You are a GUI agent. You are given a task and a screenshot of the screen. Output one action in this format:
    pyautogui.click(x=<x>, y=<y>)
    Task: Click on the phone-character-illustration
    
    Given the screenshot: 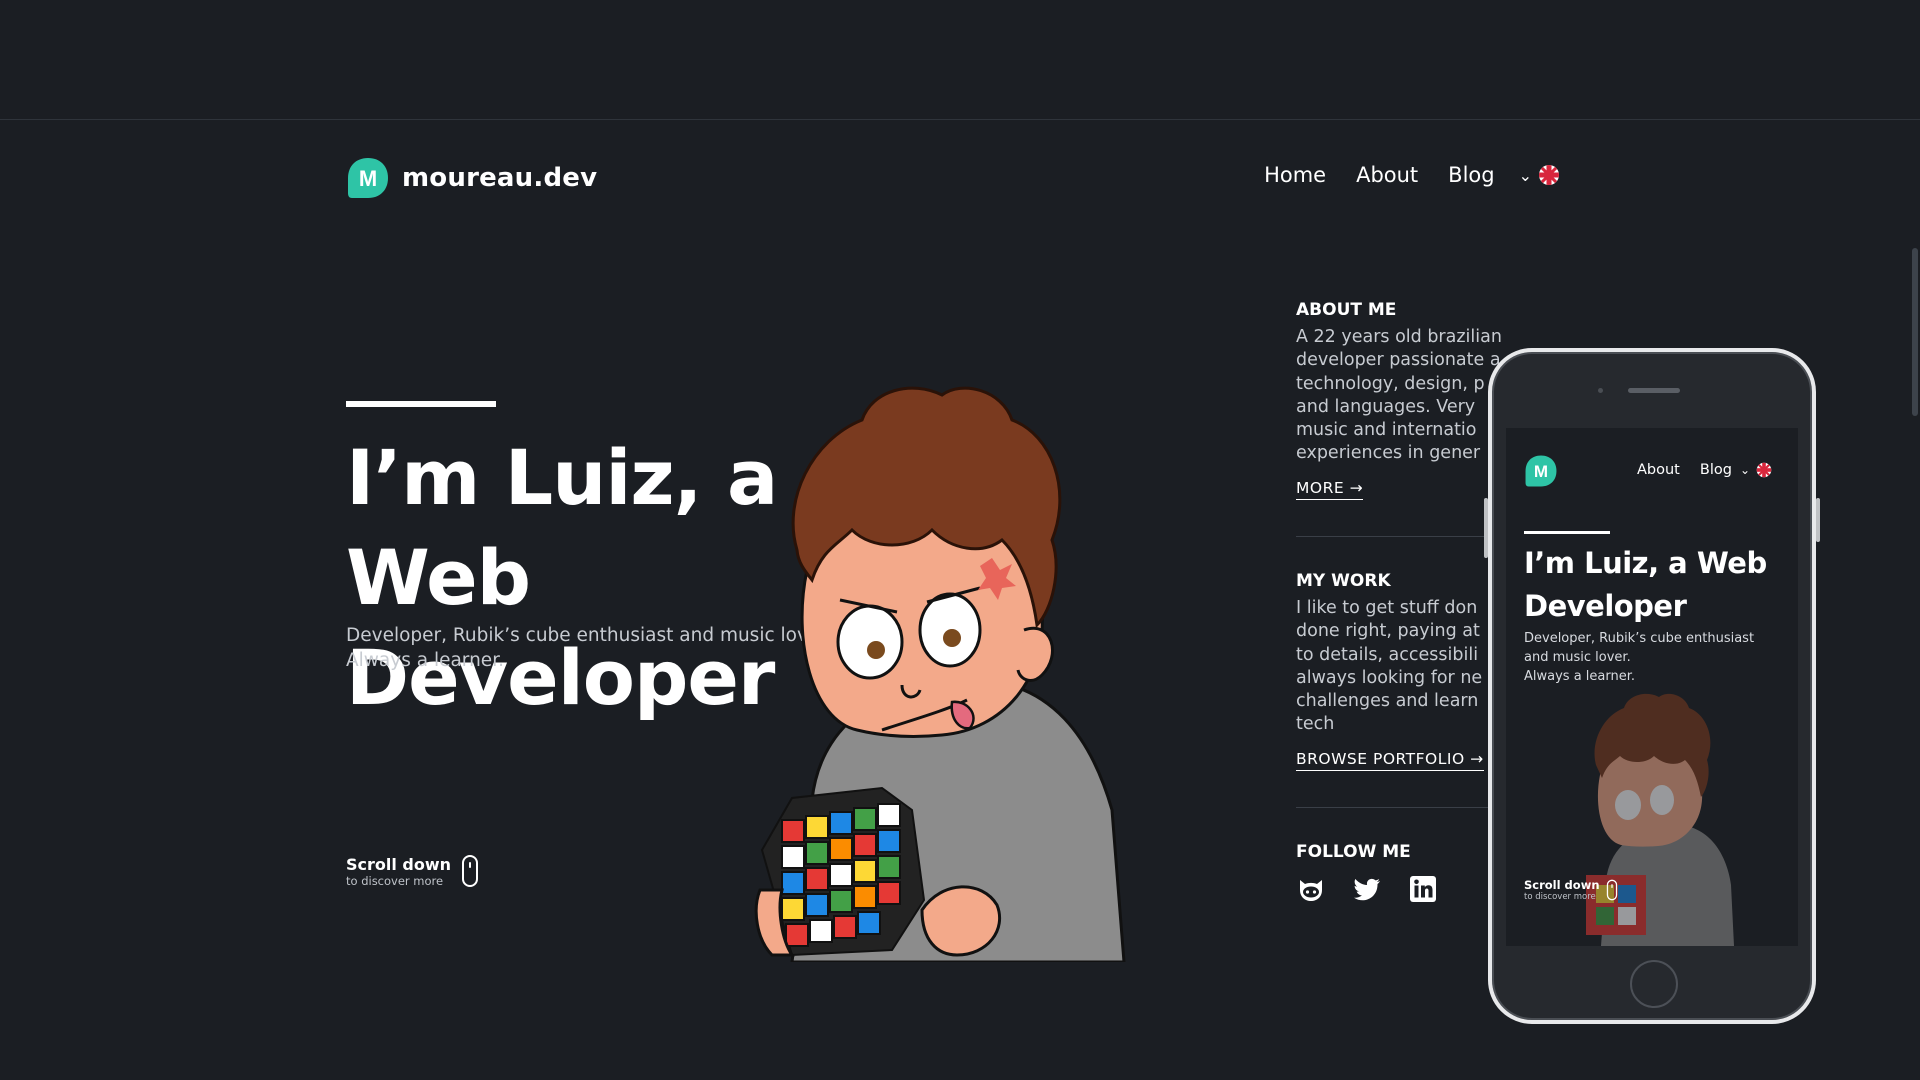 What is the action you would take?
    pyautogui.click(x=1660, y=819)
    